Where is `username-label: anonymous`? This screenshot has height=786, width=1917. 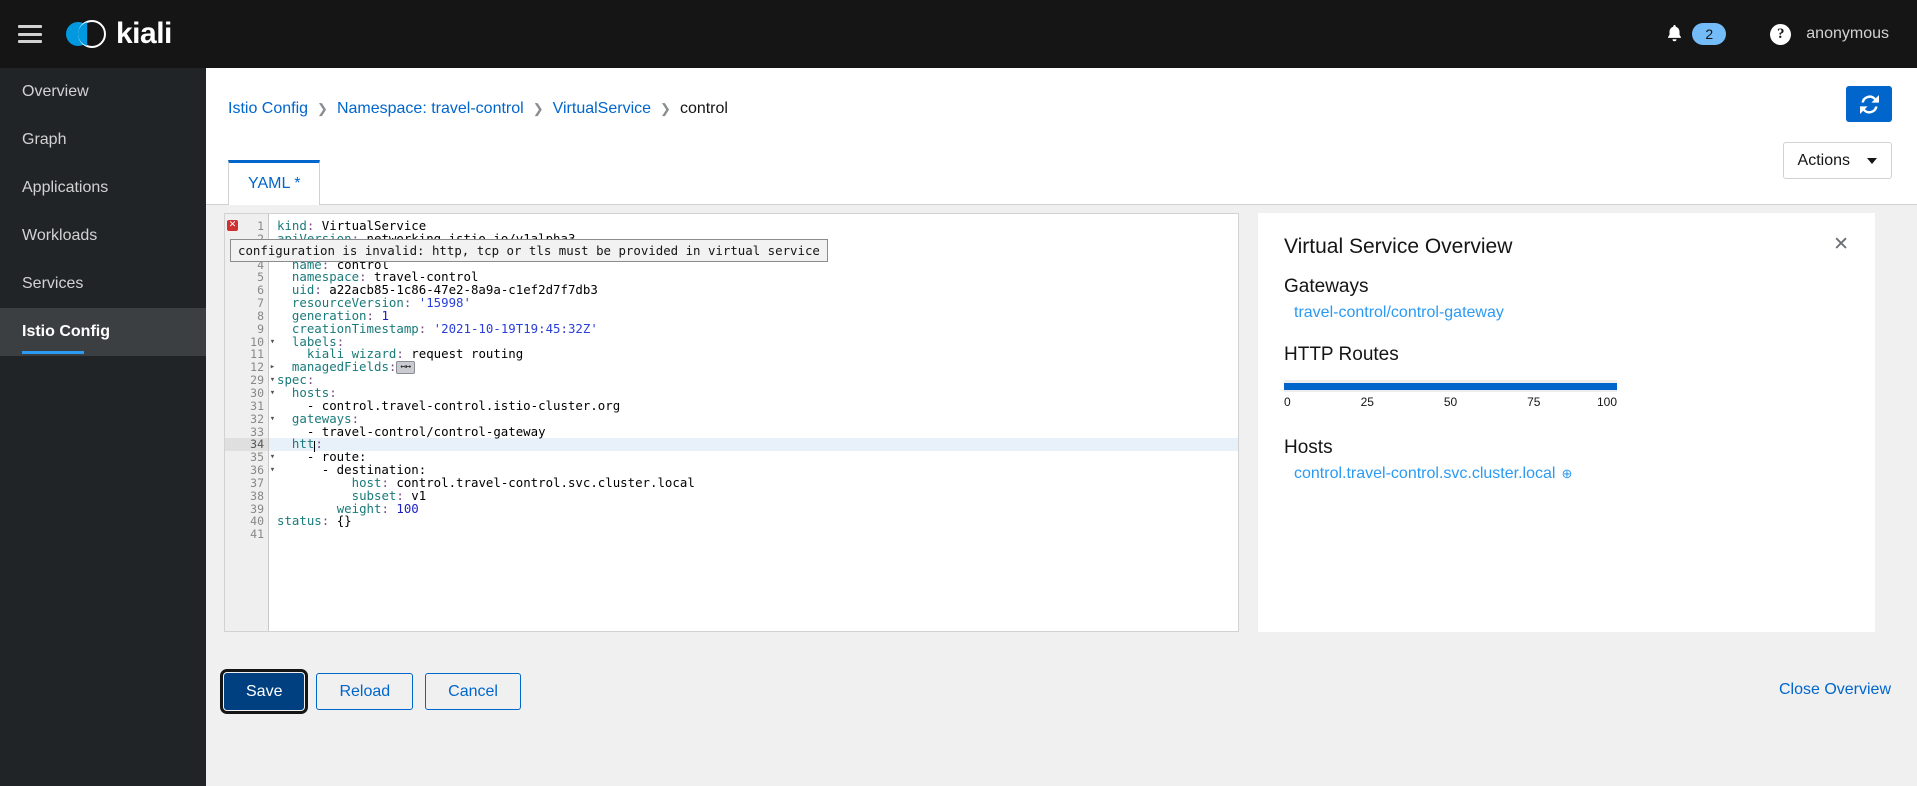 username-label: anonymous is located at coordinates (1847, 33).